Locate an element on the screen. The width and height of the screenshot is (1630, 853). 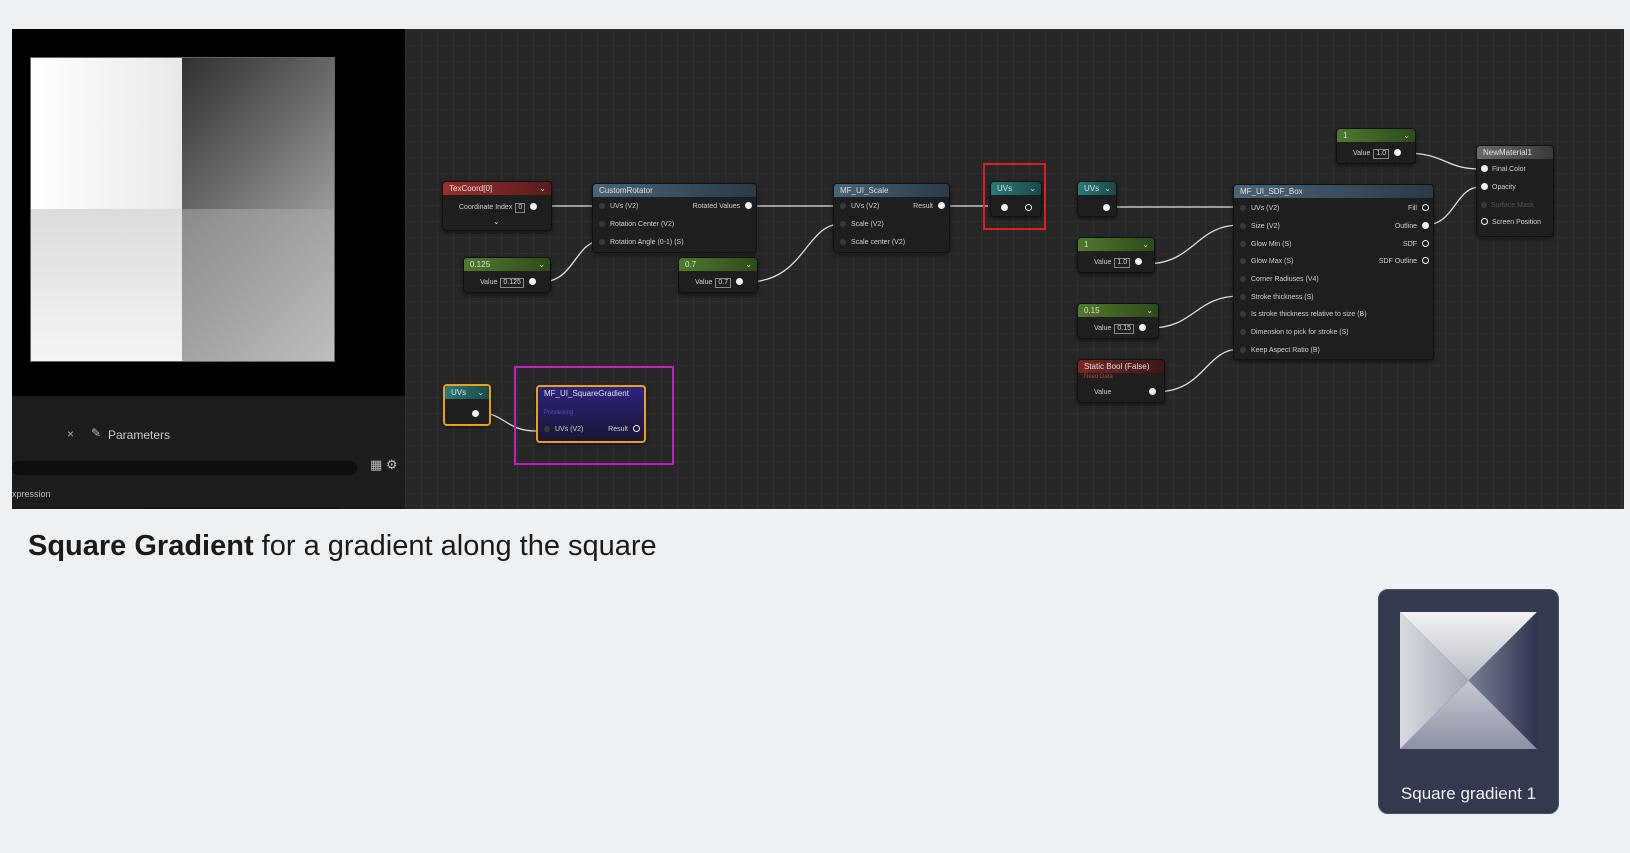
node-uvs-selected: UVs ⌄ is located at coordinates (467, 405).